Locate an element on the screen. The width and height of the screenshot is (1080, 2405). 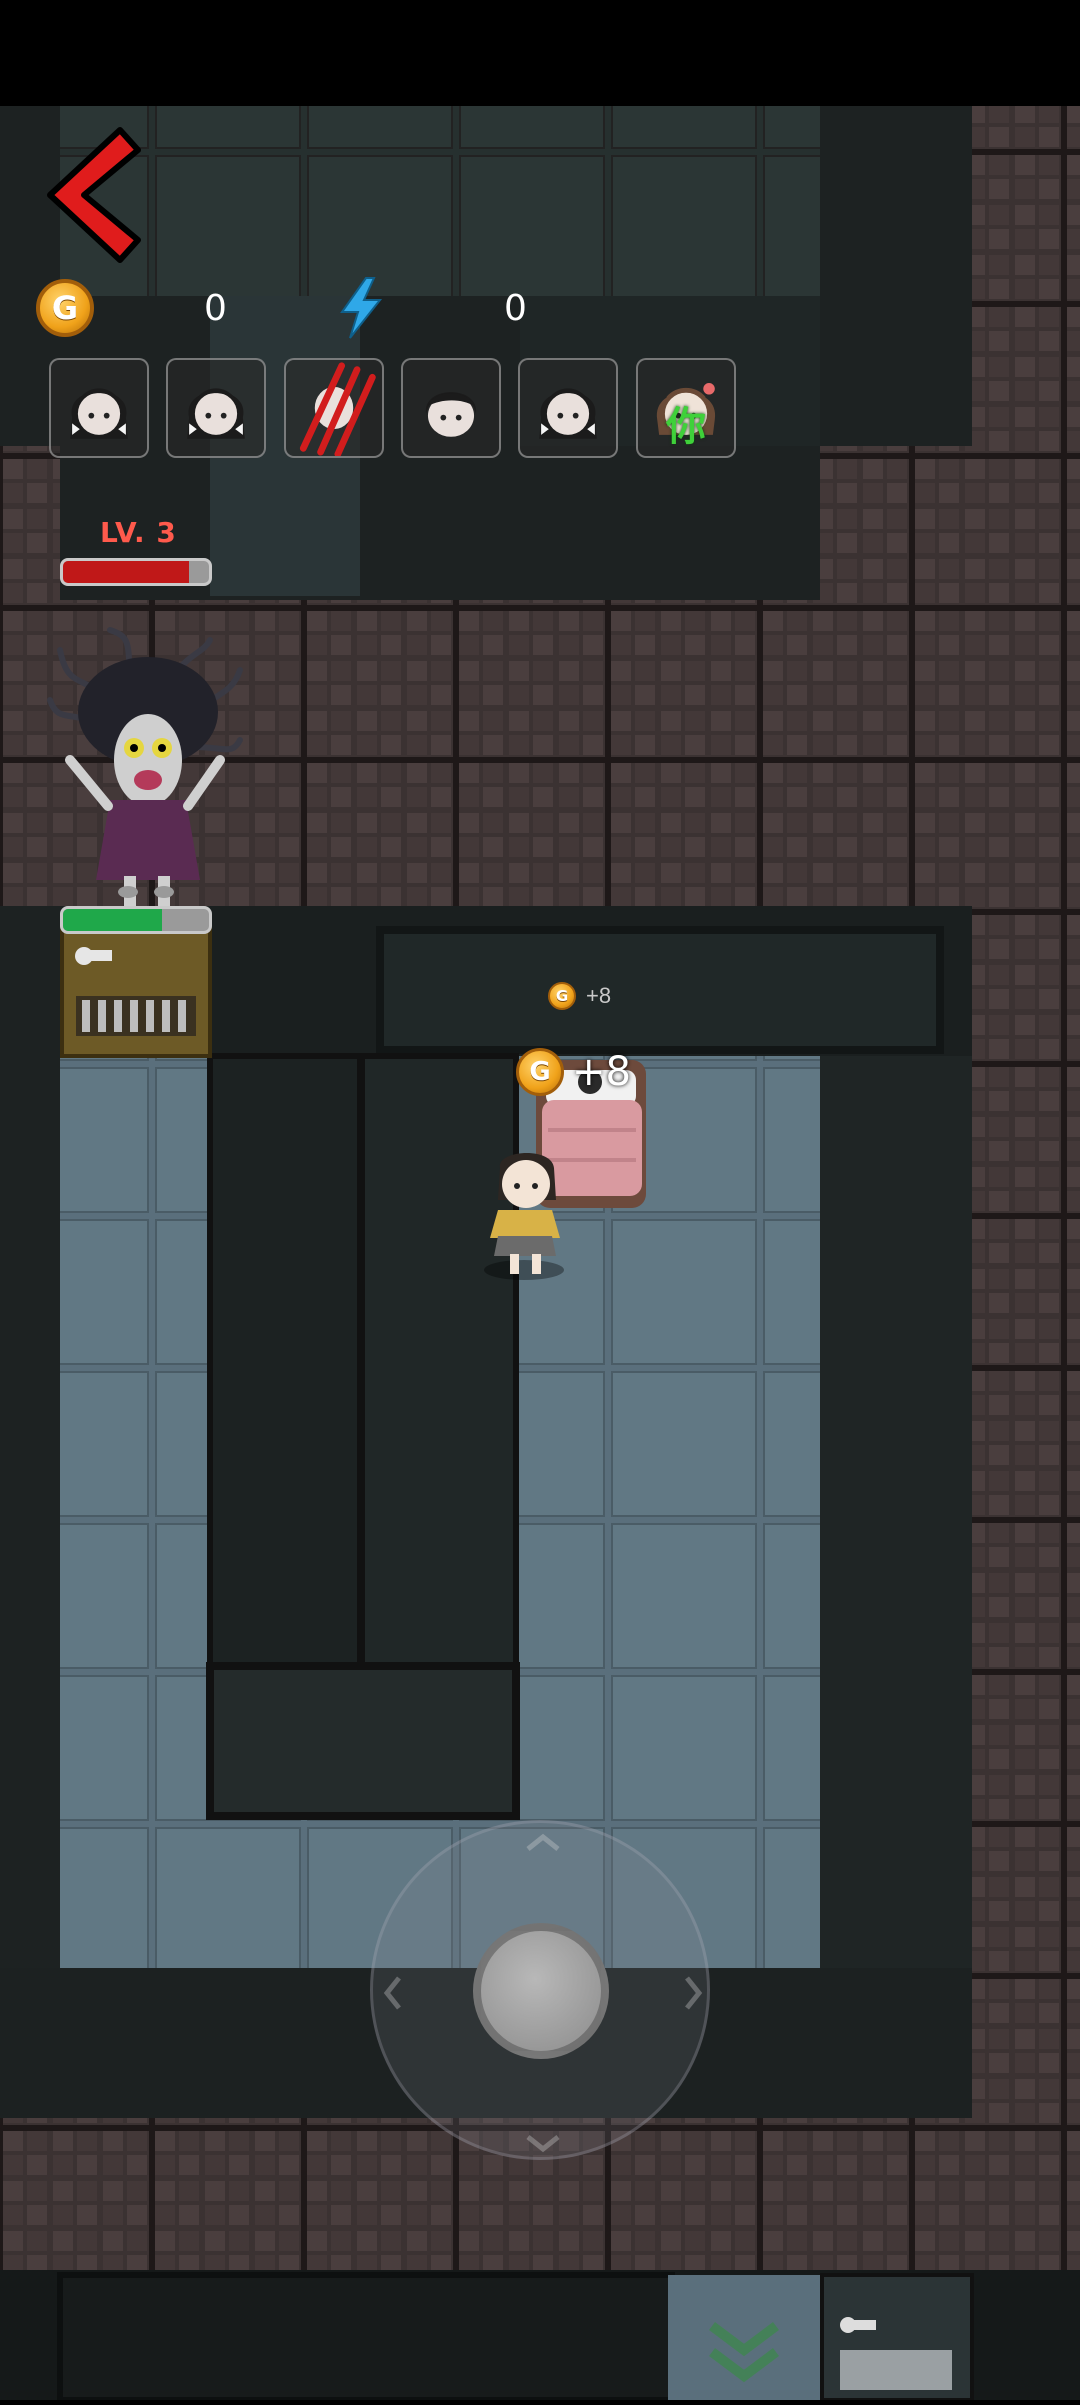
back-button is located at coordinates (93, 195).